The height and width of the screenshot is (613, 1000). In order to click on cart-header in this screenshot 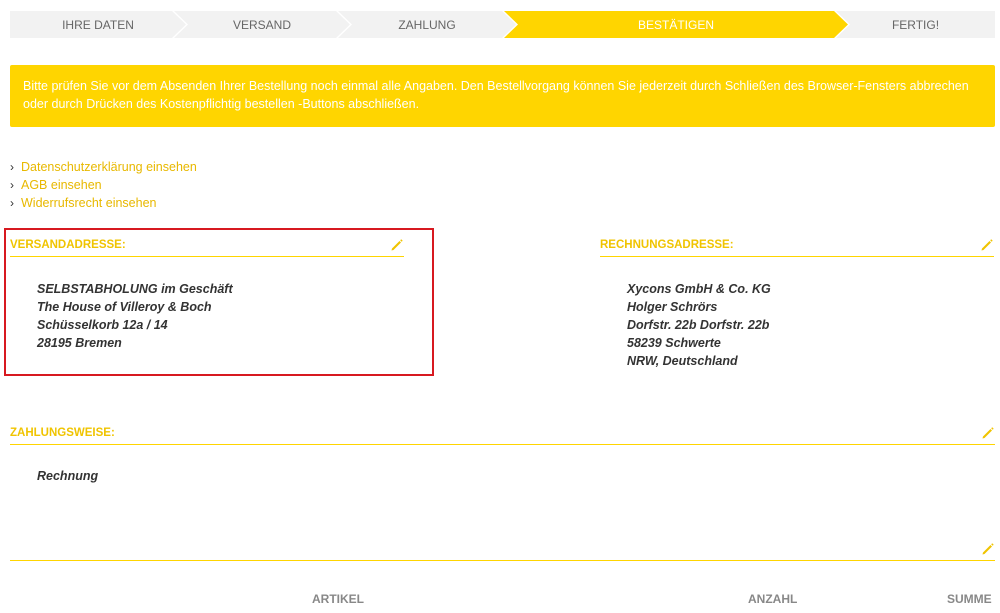, I will do `click(502, 549)`.